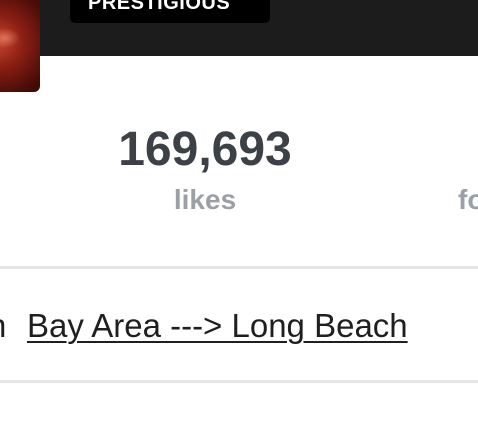 Image resolution: width=478 pixels, height=422 pixels. Describe the element at coordinates (3, 326) in the screenshot. I see `bio-prefix-text: n` at that location.